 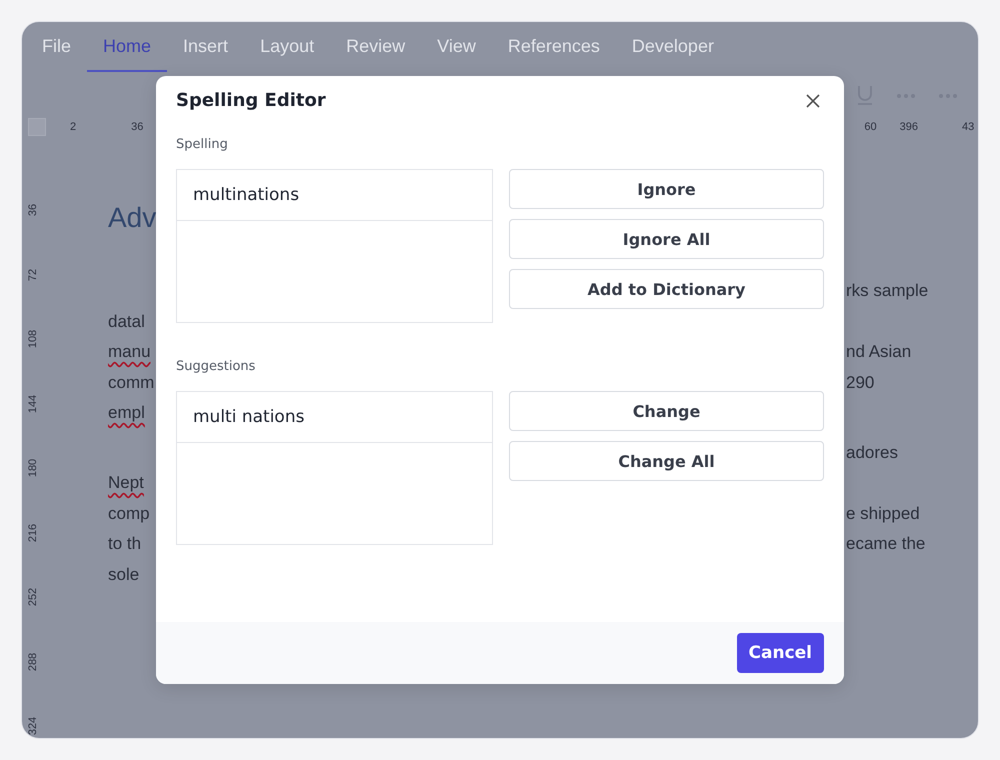 I want to click on cancel-button: Cancel, so click(x=780, y=653).